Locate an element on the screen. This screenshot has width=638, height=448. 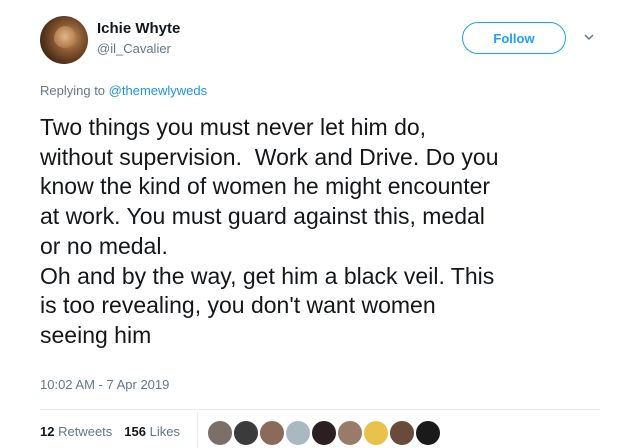
replying-to: Replying to @themewlyweds is located at coordinates (123, 90).